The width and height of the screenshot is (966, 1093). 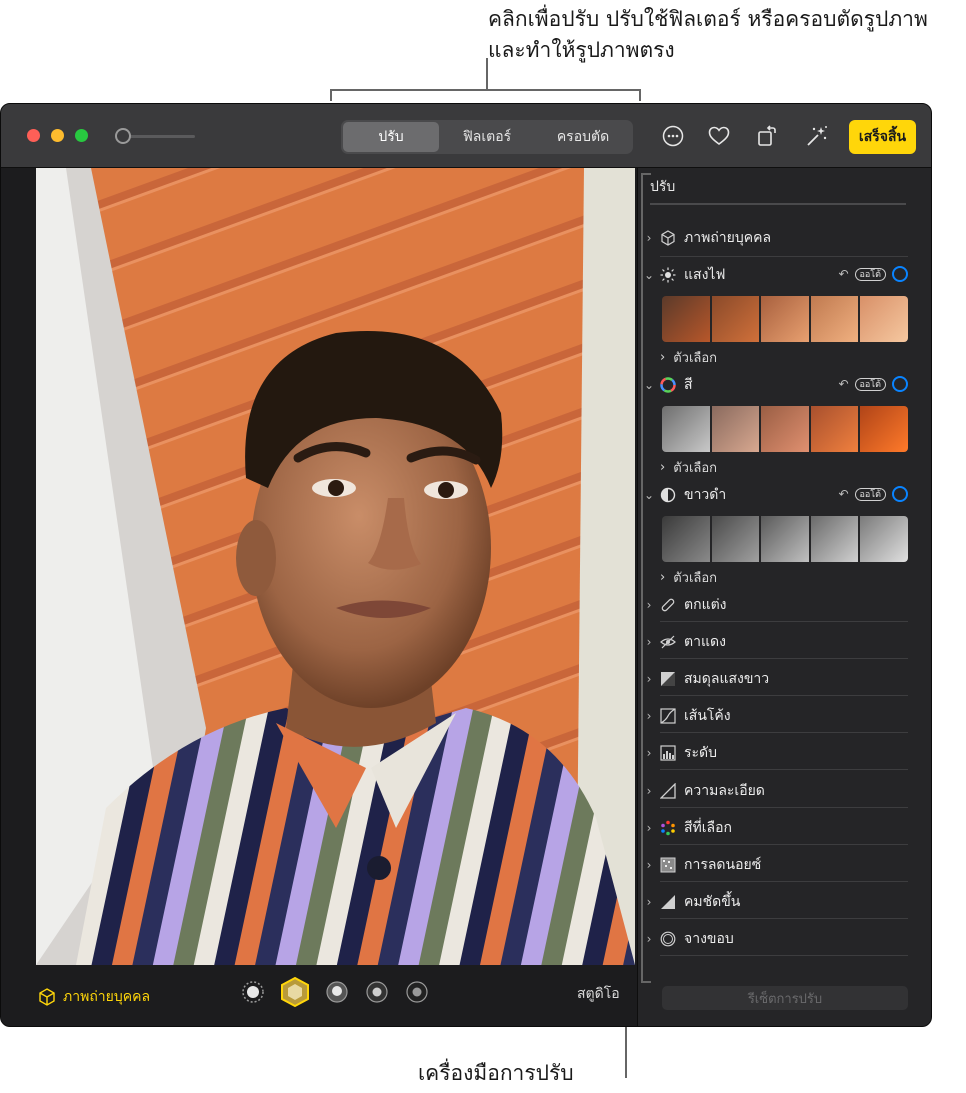 I want to click on studio-light-icon, so click(x=295, y=992).